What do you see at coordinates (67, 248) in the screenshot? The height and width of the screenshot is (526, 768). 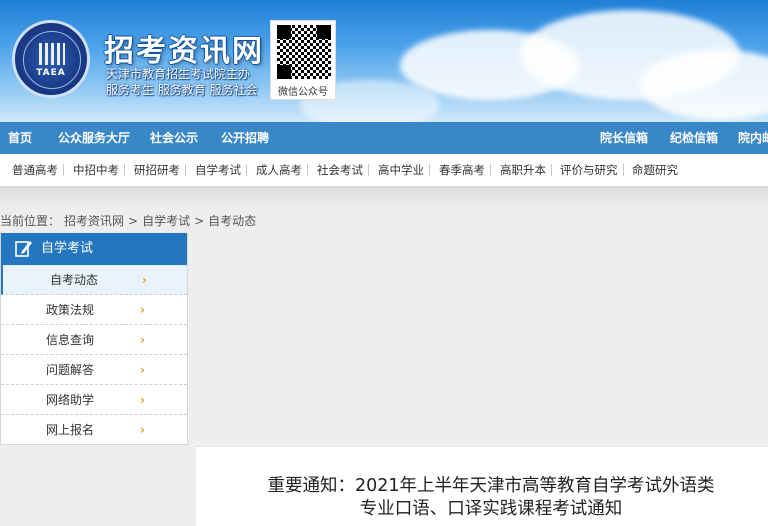 I see `sidebar-title: 自学考试` at bounding box center [67, 248].